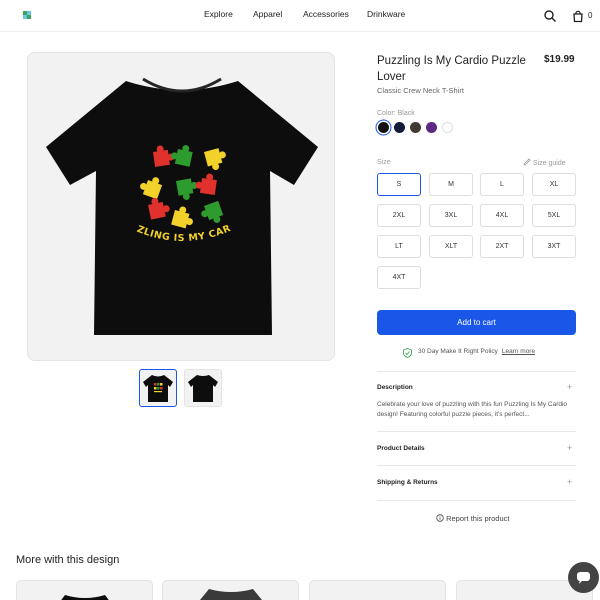  Describe the element at coordinates (451, 184) in the screenshot. I see `size-m: M` at that location.